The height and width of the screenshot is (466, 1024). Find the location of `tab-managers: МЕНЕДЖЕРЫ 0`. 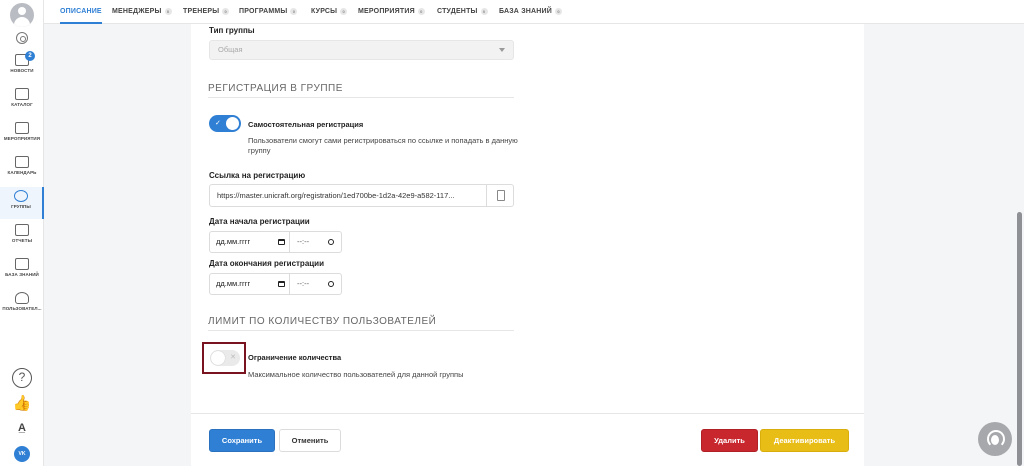

tab-managers: МЕНЕДЖЕРЫ 0 is located at coordinates (142, 12).